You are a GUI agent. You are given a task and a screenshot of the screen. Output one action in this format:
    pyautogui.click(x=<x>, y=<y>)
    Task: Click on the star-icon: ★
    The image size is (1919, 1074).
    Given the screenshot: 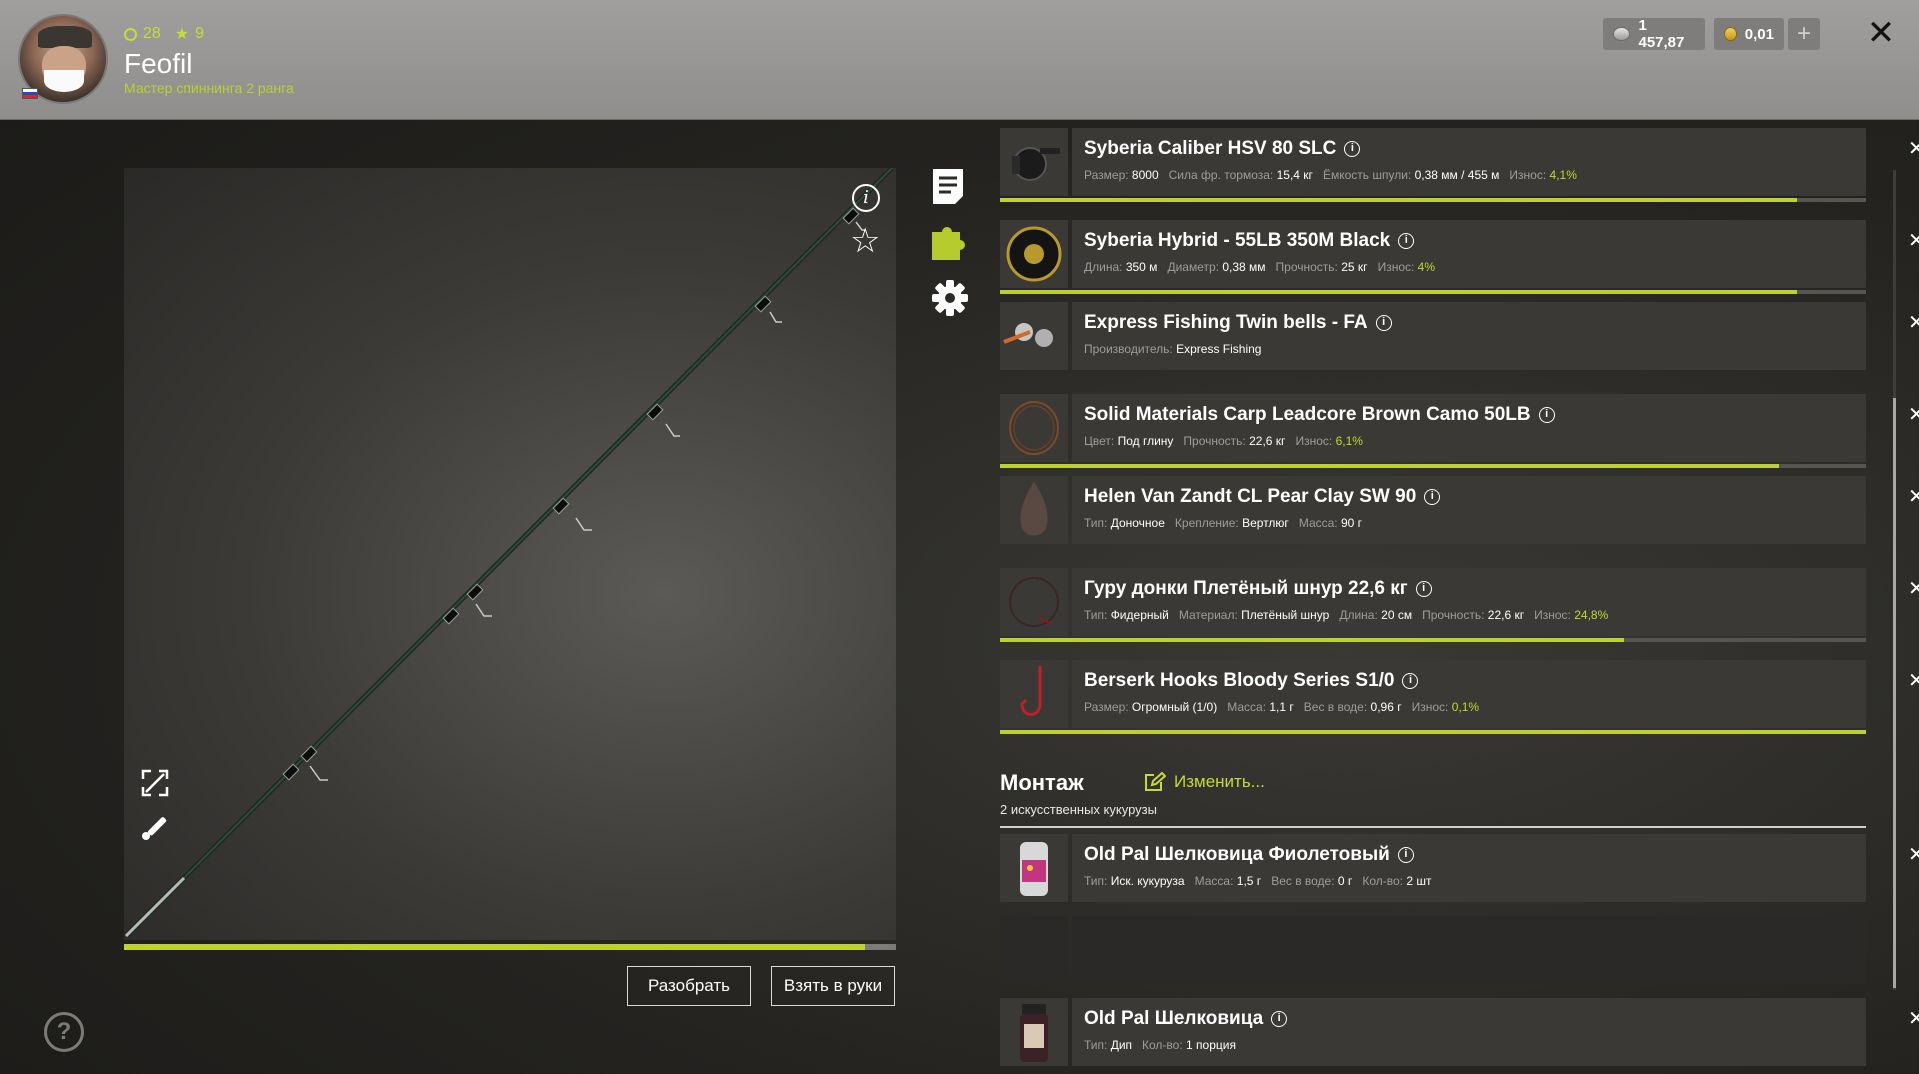 What is the action you would take?
    pyautogui.click(x=182, y=34)
    